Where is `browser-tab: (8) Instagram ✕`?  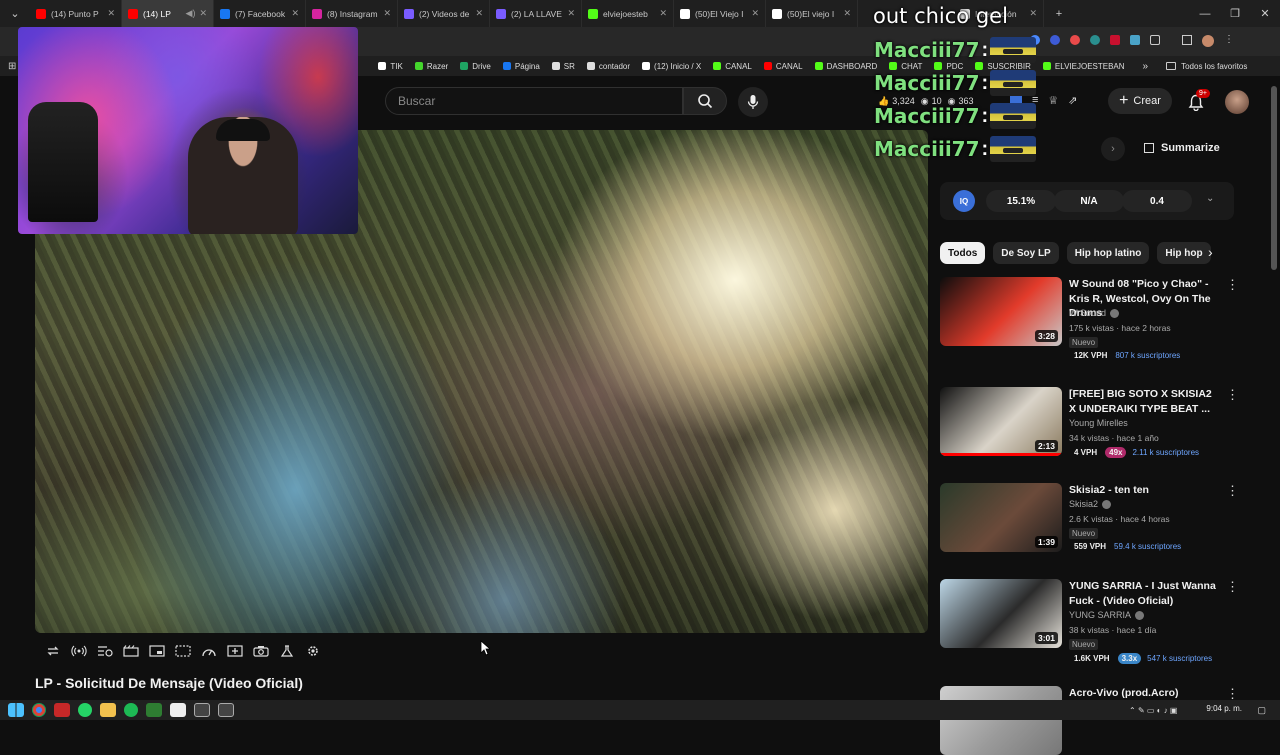
browser-tab: (8) Instagram ✕ is located at coordinates (352, 13).